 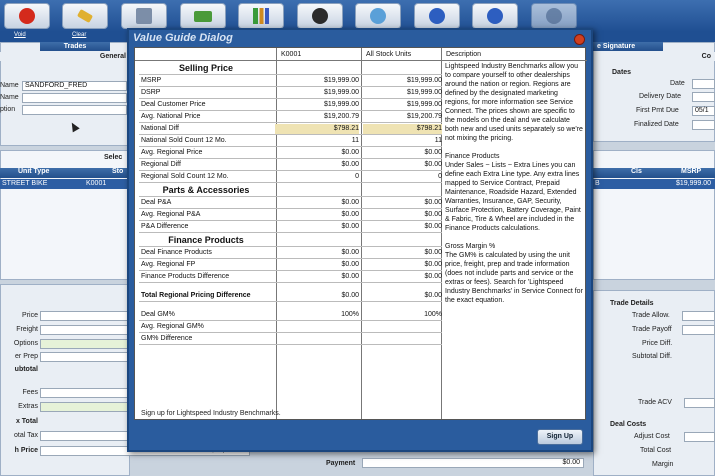 I want to click on name-field: SANDFORD_FRED, so click(x=74, y=86).